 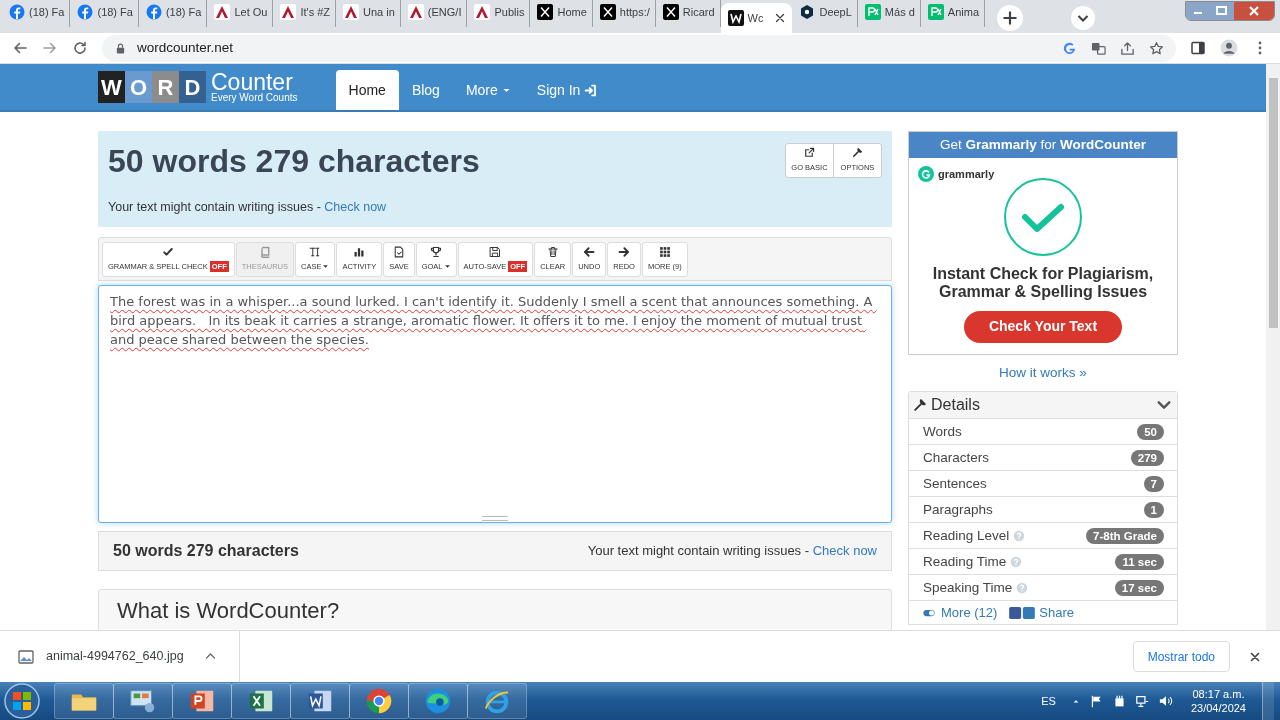 I want to click on browser-tab: Una in, so click(x=368, y=13).